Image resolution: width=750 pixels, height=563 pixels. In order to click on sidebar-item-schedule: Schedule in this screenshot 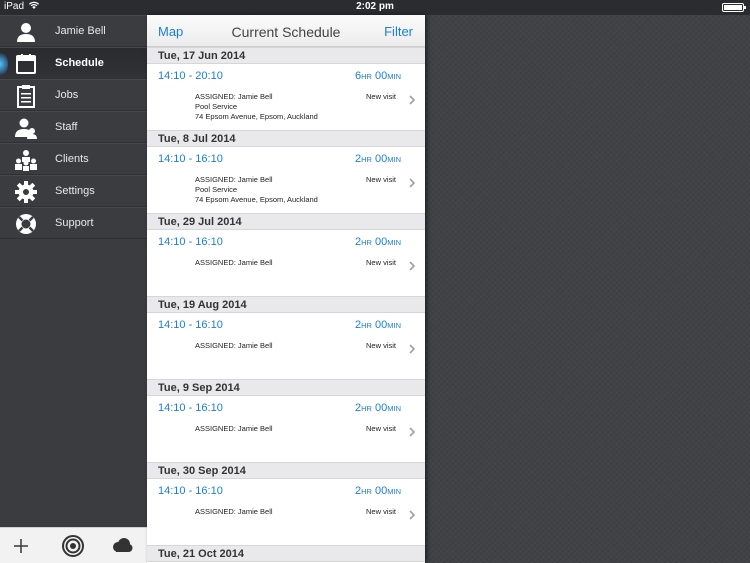, I will do `click(73, 63)`.